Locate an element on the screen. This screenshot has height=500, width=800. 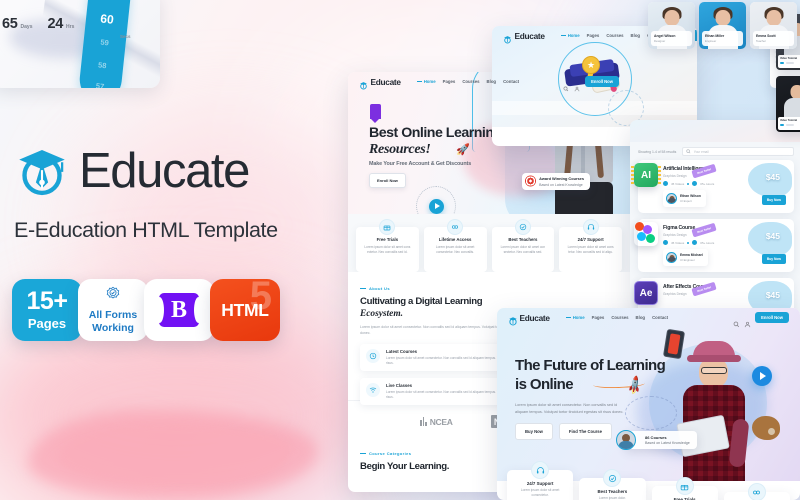
wifi-icon is located at coordinates (373, 389).